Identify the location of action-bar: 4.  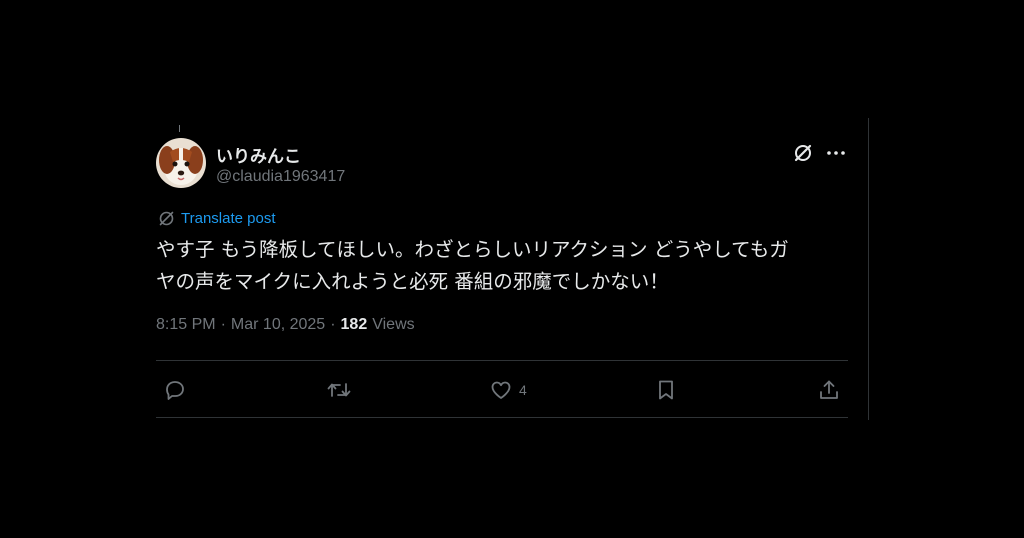
(502, 390).